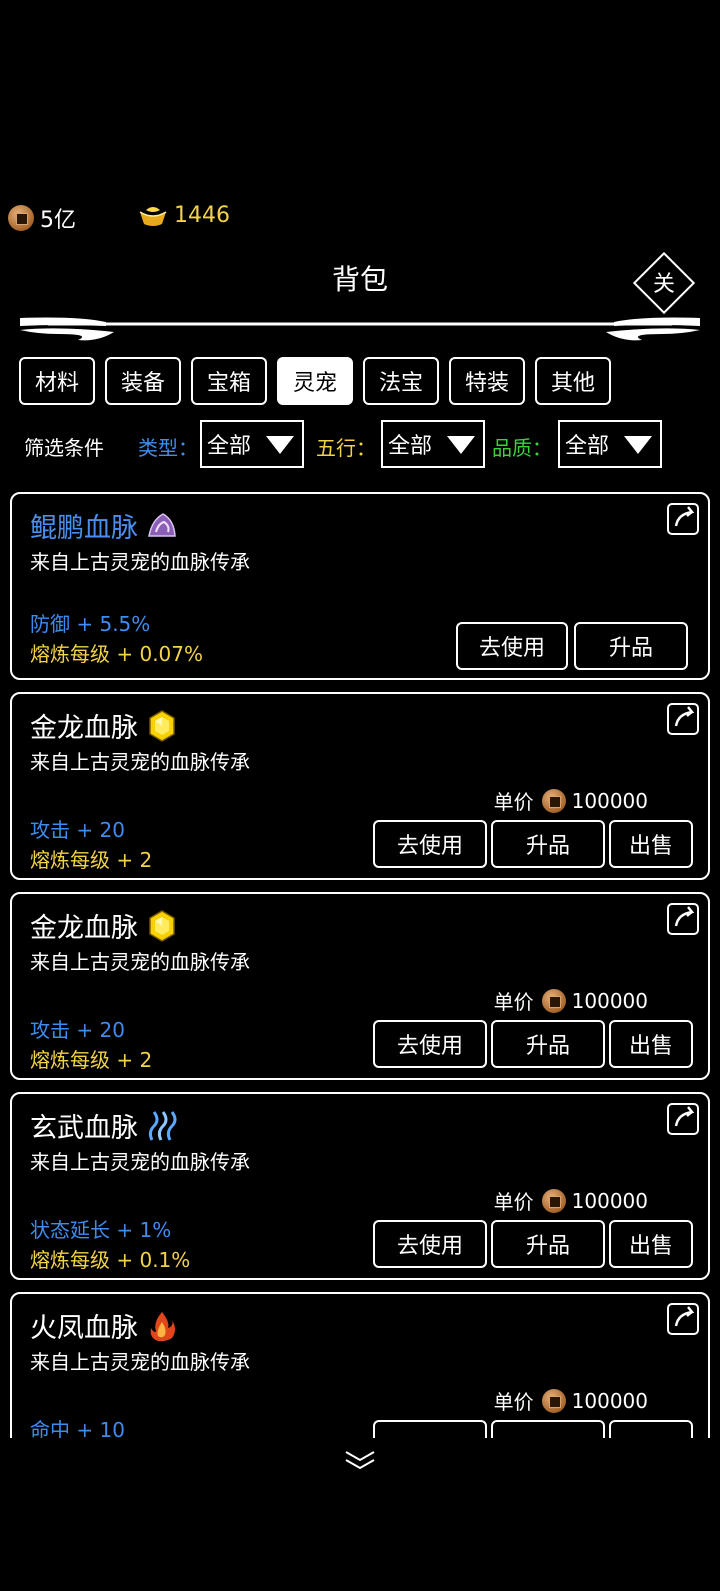 The width and height of the screenshot is (720, 1591). Describe the element at coordinates (430, 1429) in the screenshot. I see `use-button` at that location.